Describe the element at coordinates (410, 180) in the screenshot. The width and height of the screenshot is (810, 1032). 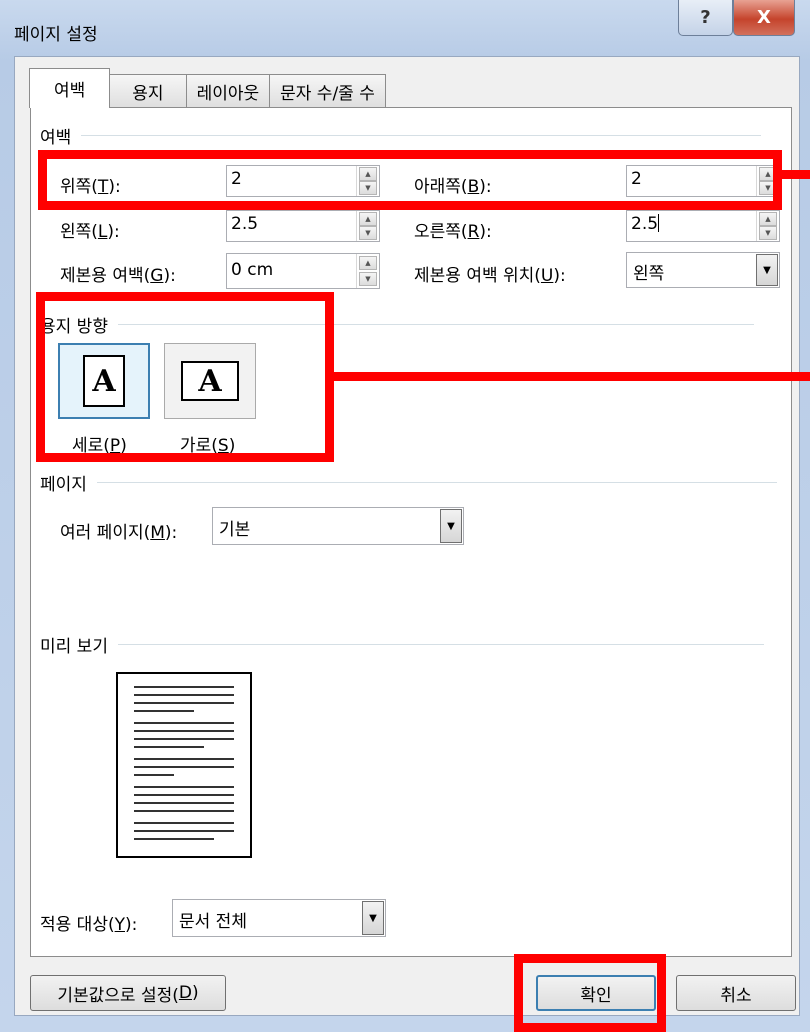
I see `highlight-box-top-bottom` at that location.